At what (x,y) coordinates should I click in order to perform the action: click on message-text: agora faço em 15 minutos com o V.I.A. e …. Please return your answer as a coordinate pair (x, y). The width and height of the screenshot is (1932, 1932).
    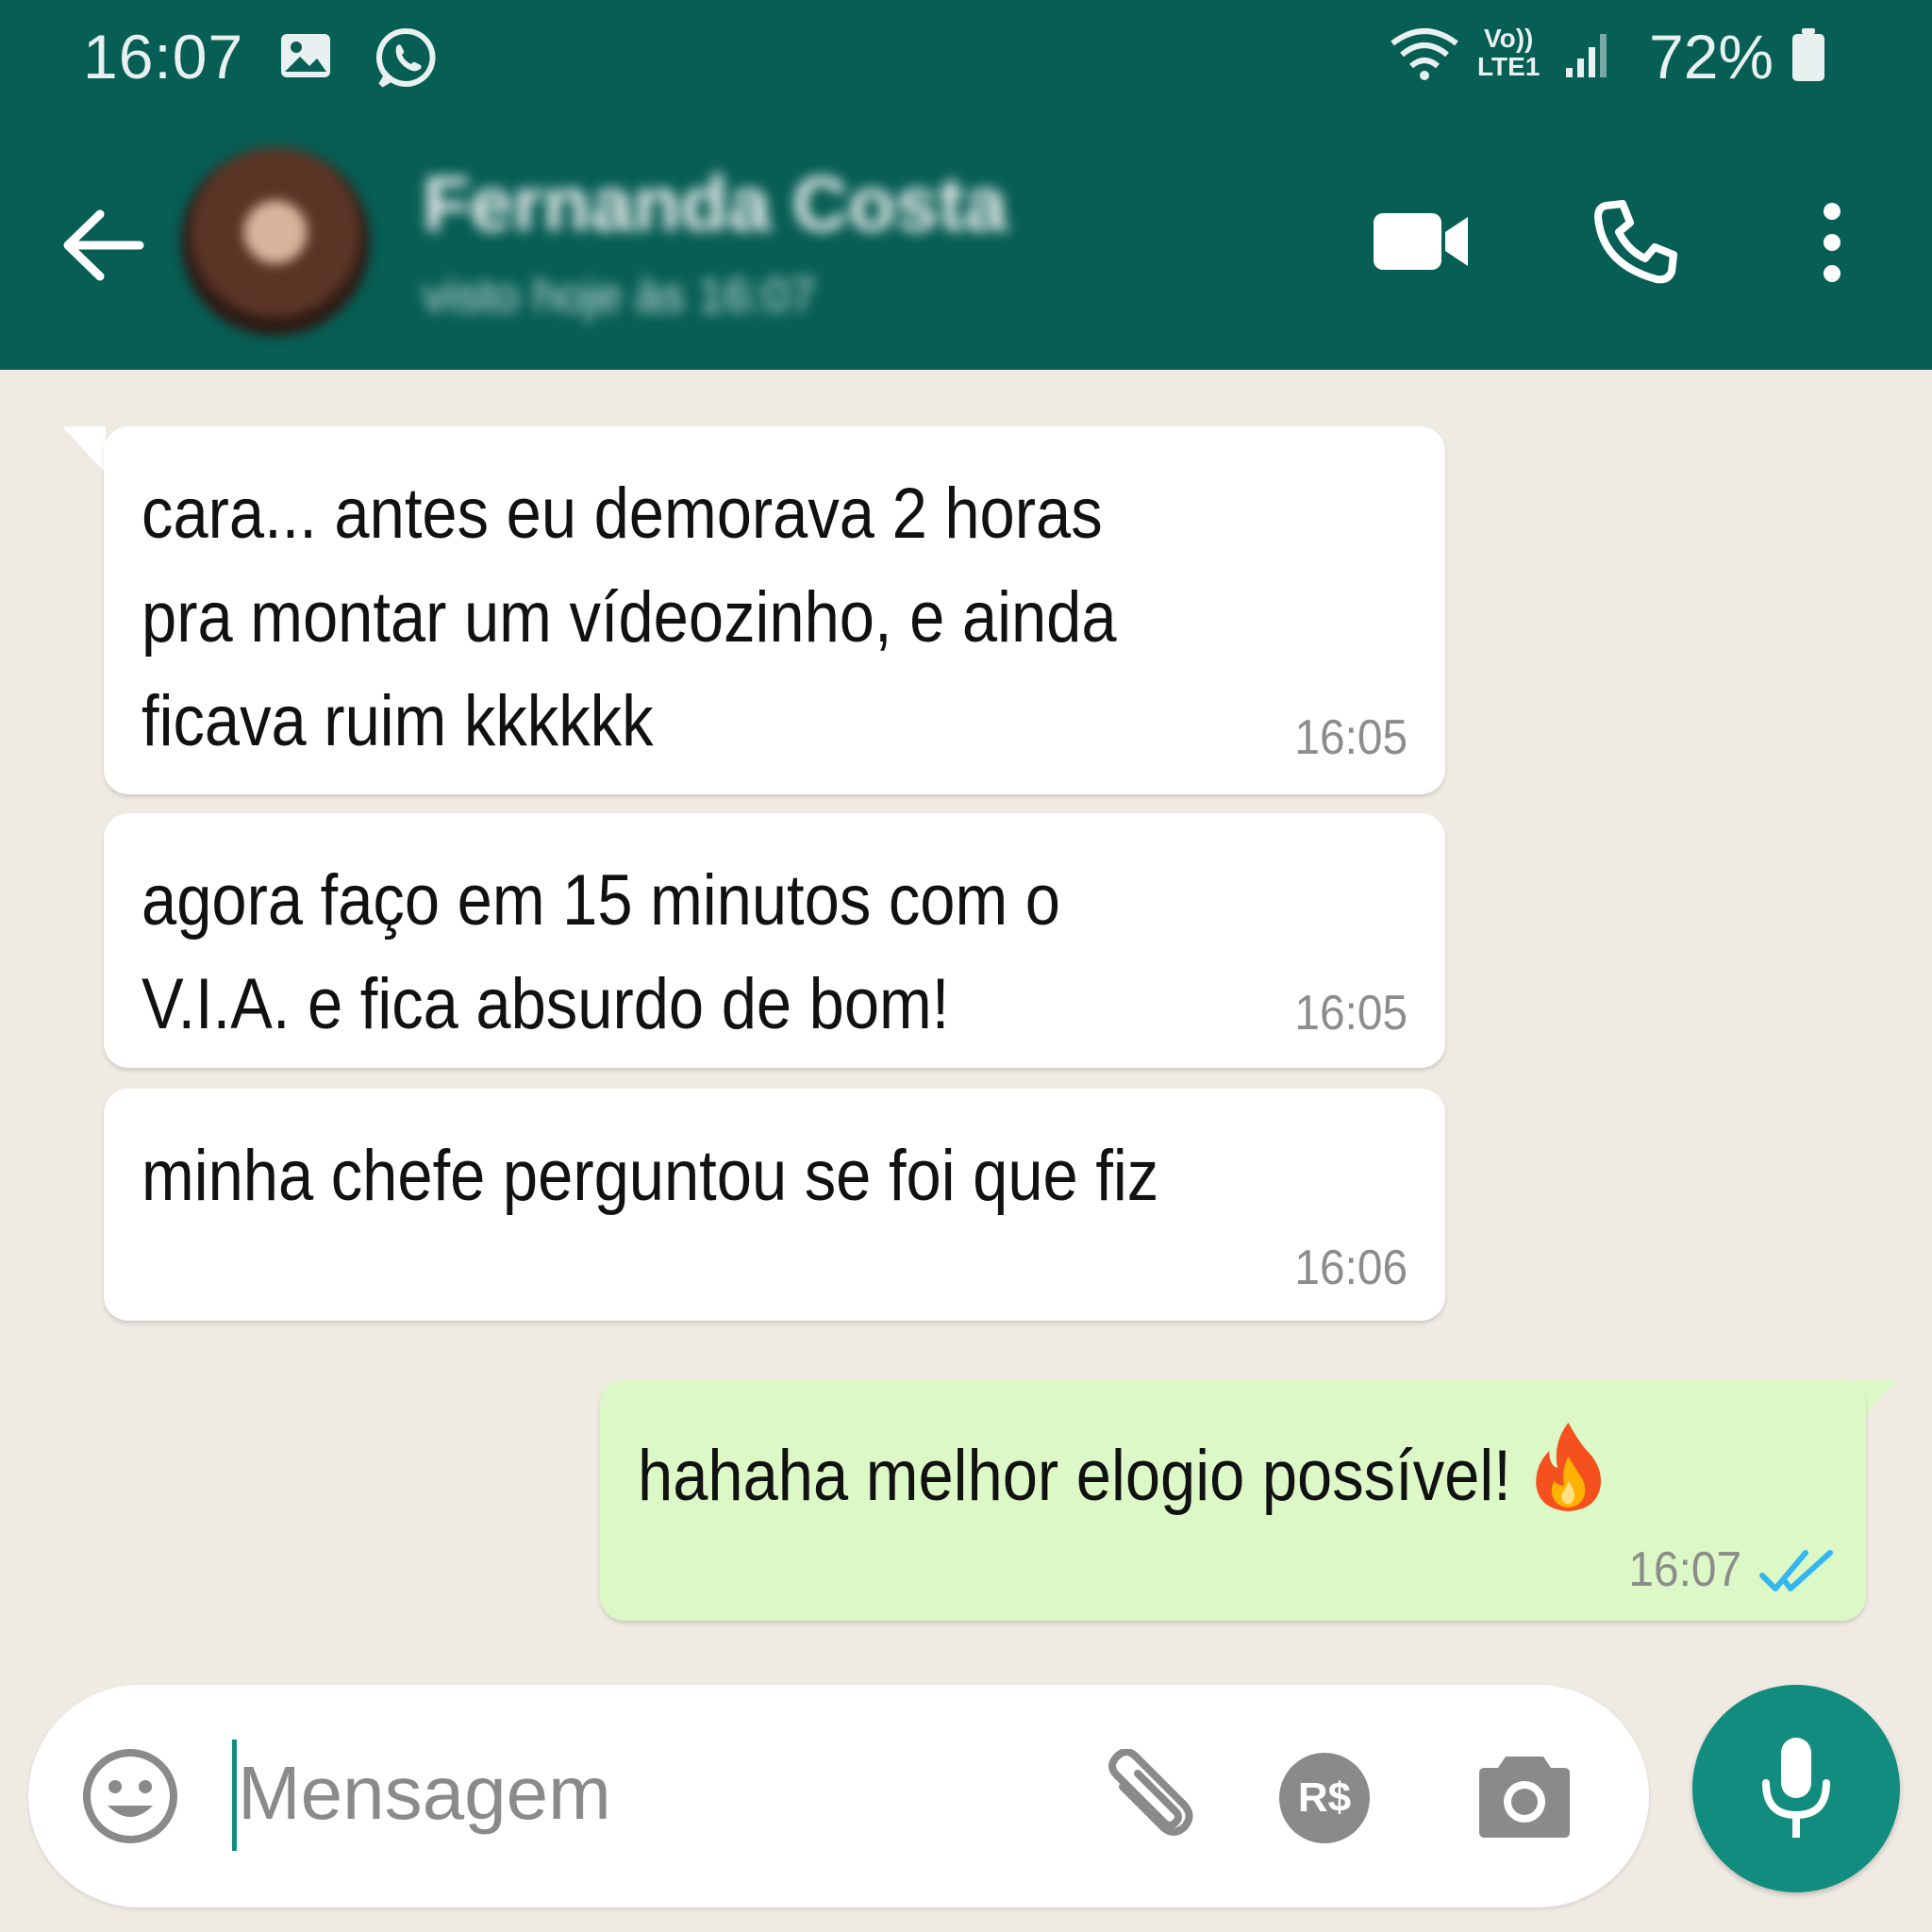
    Looking at the image, I should click on (601, 952).